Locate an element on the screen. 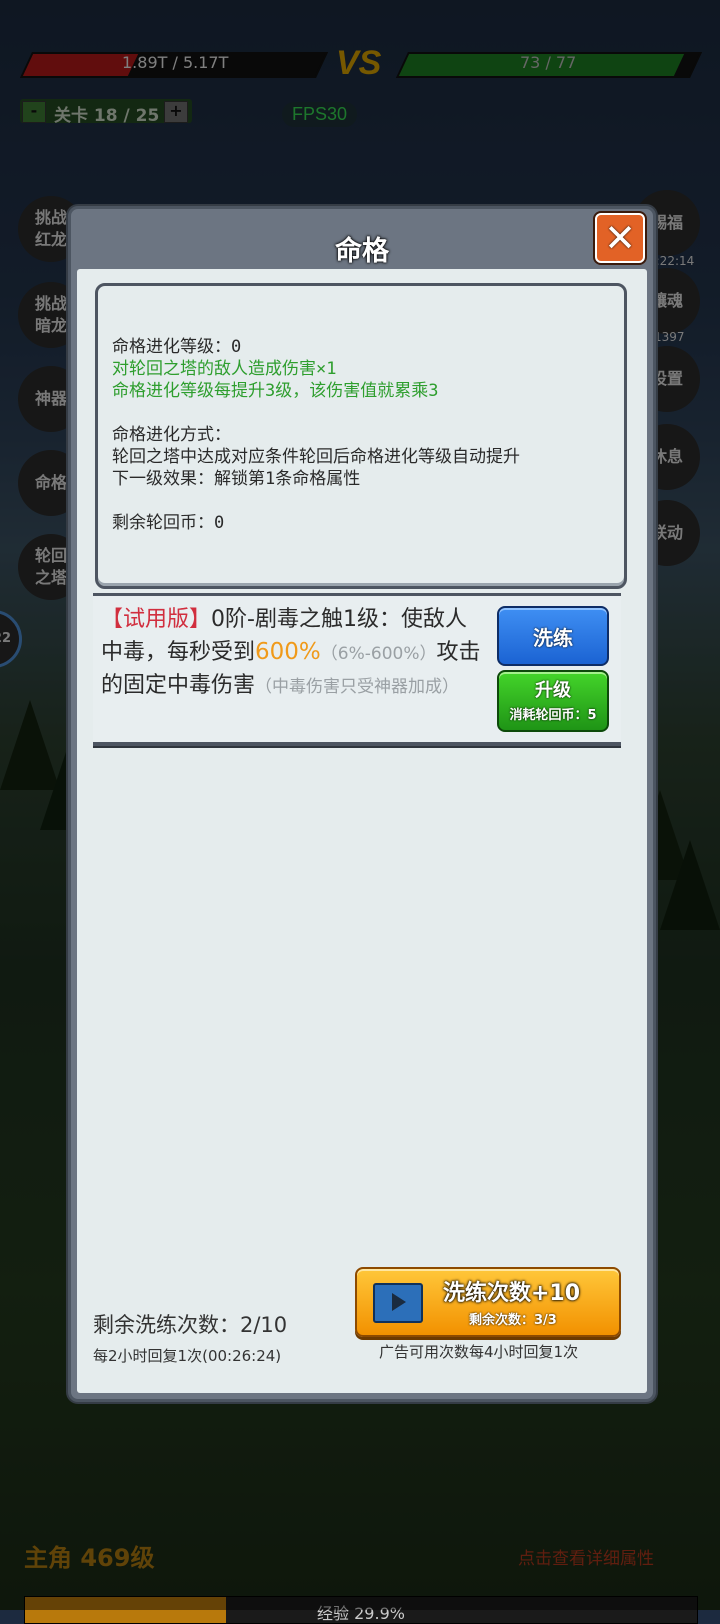  trait-range: （6%-600%） is located at coordinates (378, 654).